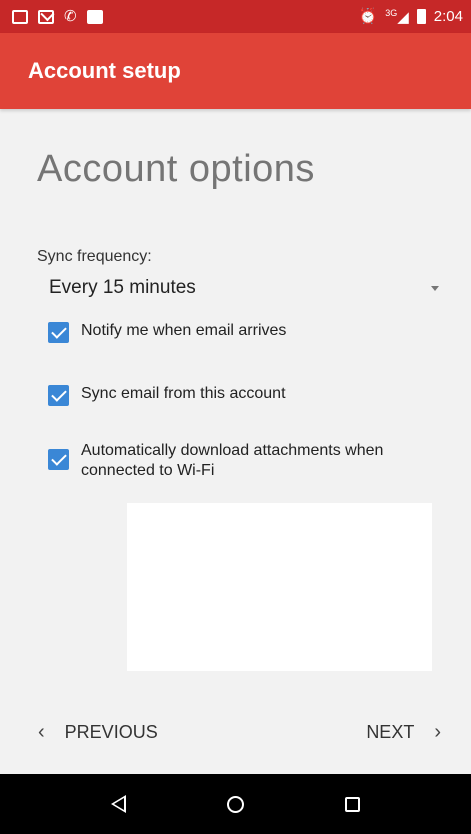 The image size is (471, 834). I want to click on status-time: 2:04, so click(448, 16).